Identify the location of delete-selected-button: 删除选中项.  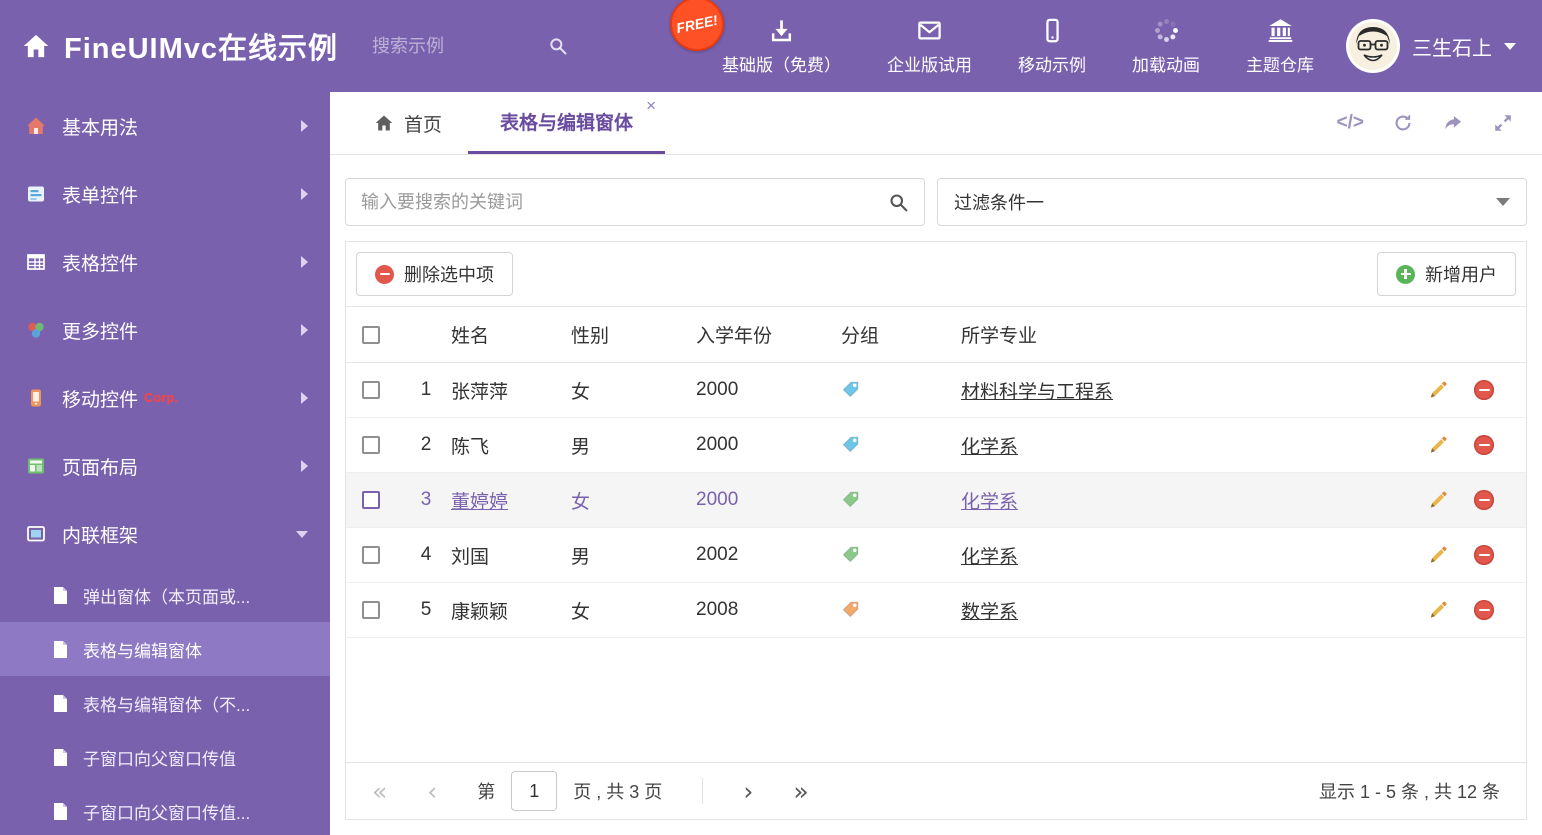
(434, 274).